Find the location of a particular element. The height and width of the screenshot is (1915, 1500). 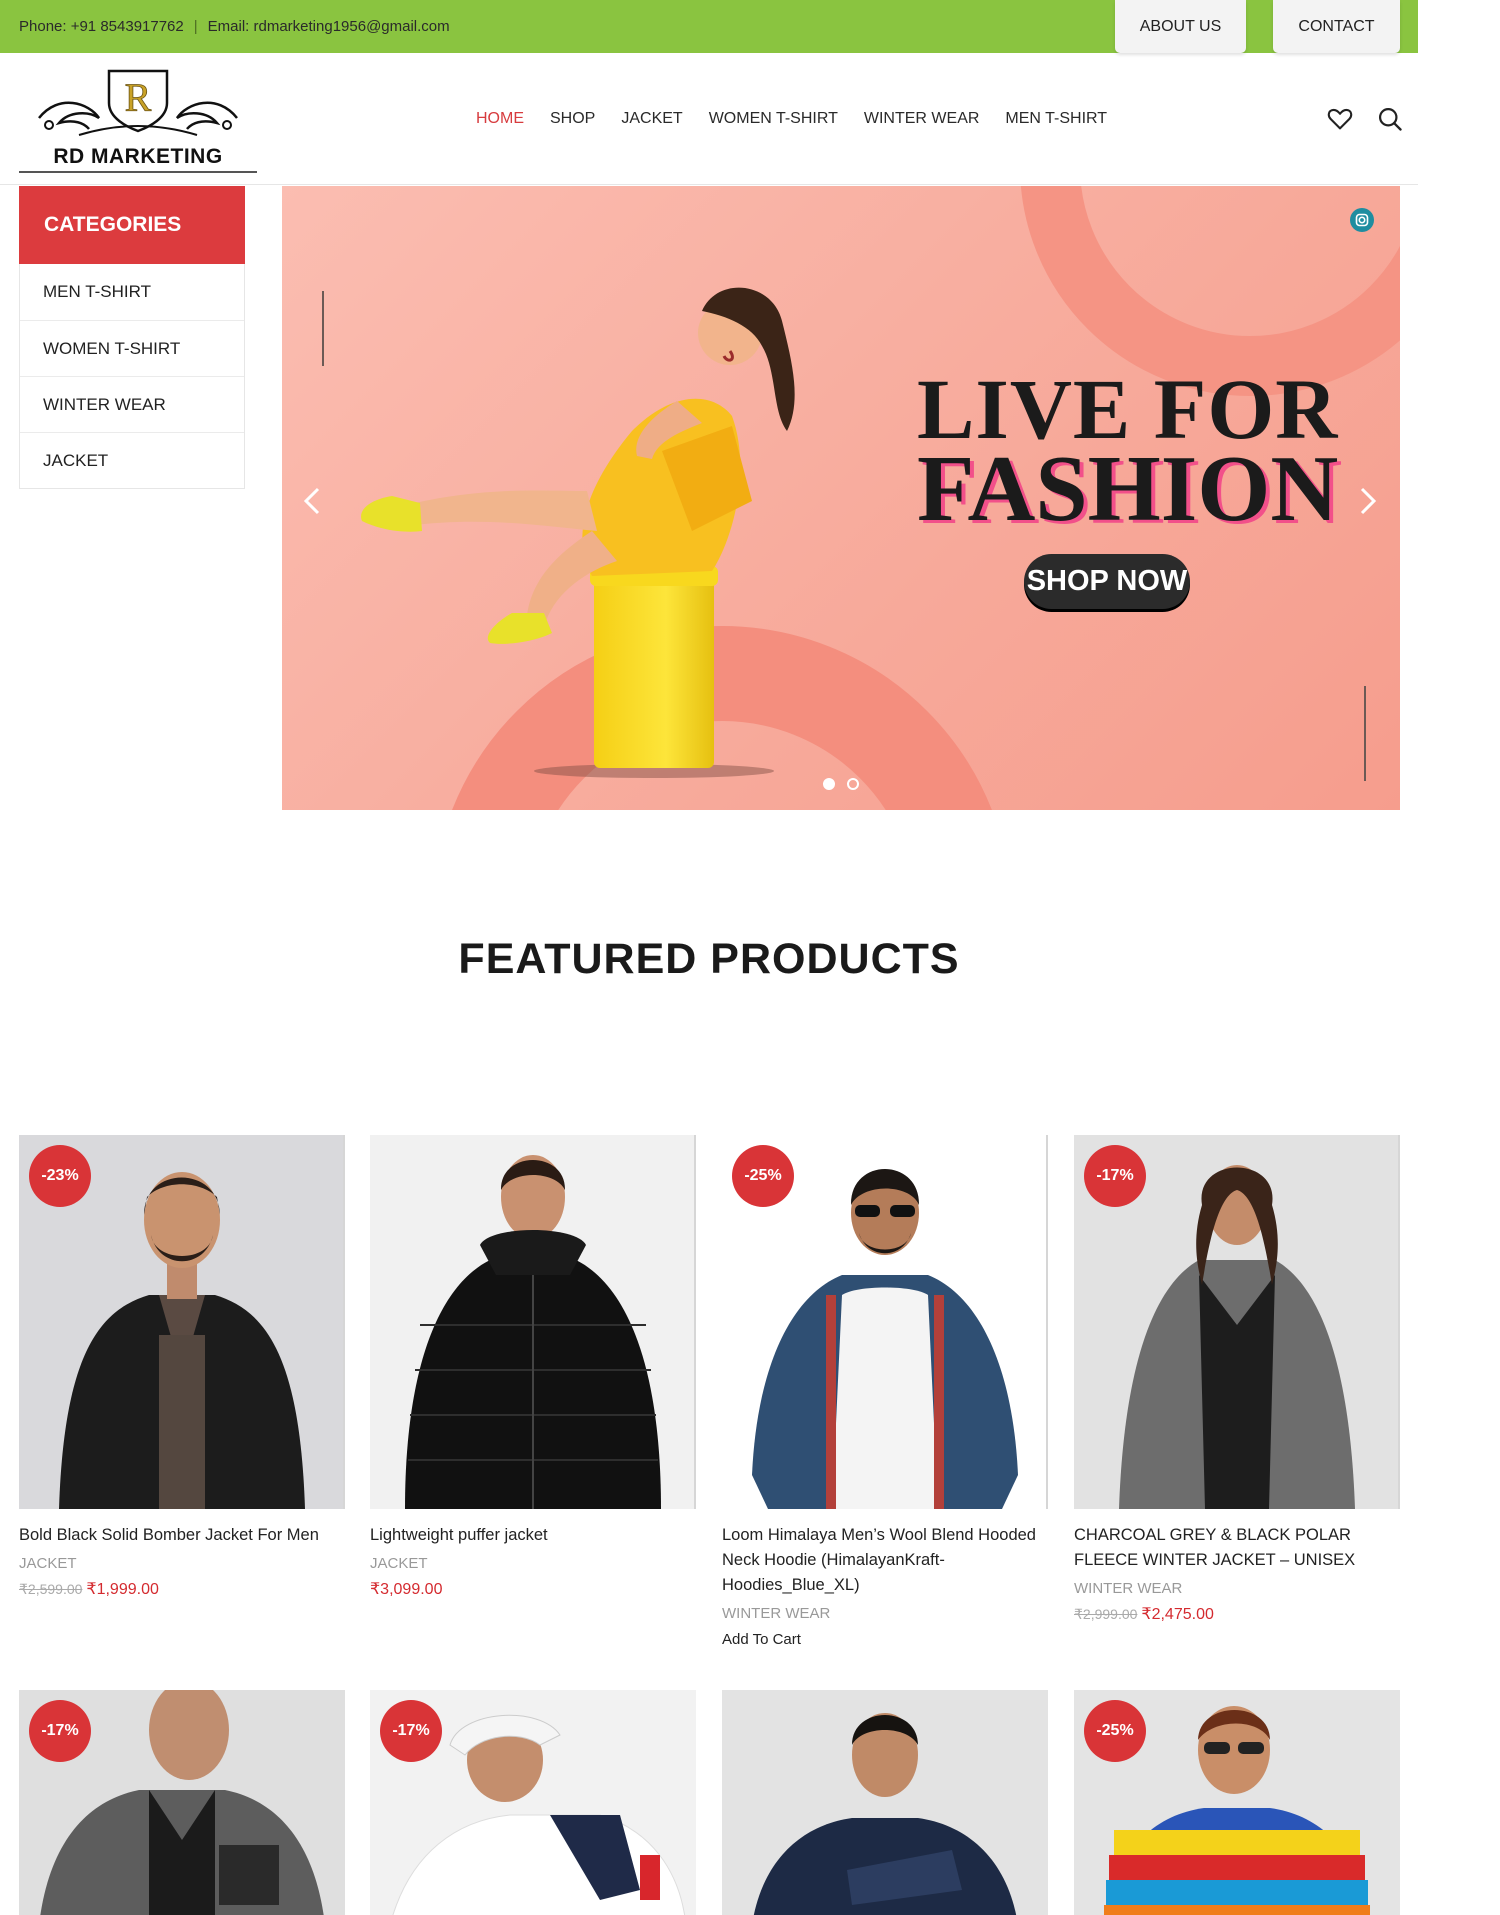

slider-dot-active is located at coordinates (829, 784).